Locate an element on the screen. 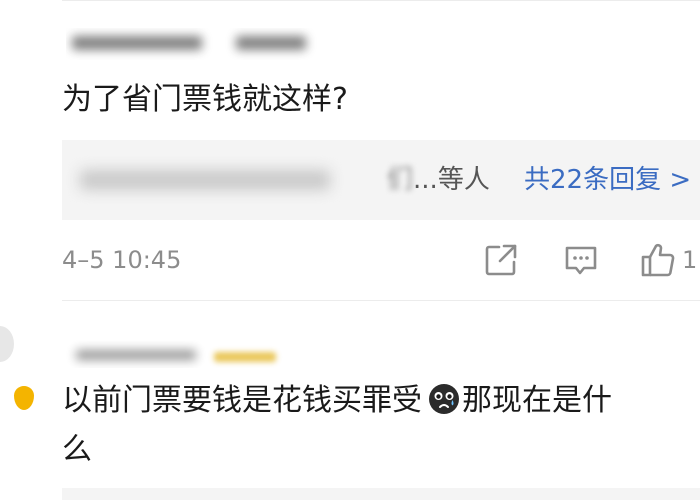  comment-2-text-line-2: 么 is located at coordinates (77, 449).